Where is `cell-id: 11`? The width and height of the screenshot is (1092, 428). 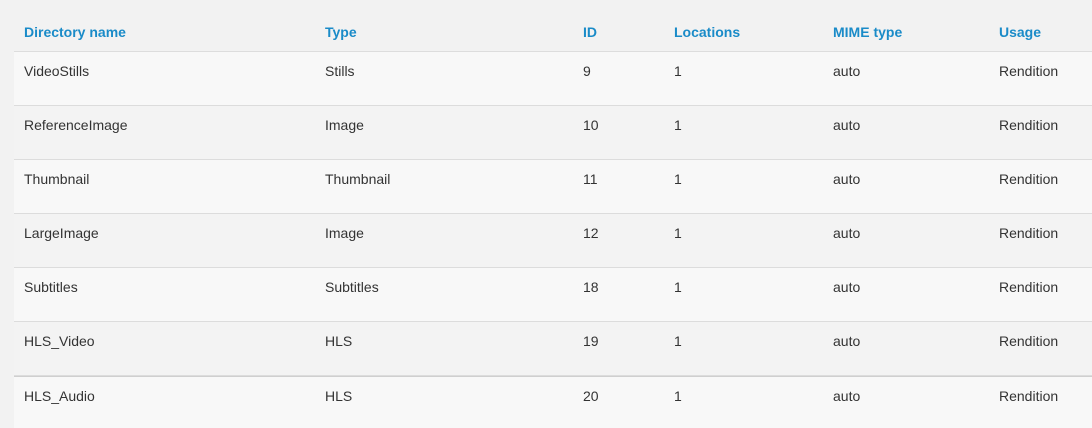 cell-id: 11 is located at coordinates (590, 179).